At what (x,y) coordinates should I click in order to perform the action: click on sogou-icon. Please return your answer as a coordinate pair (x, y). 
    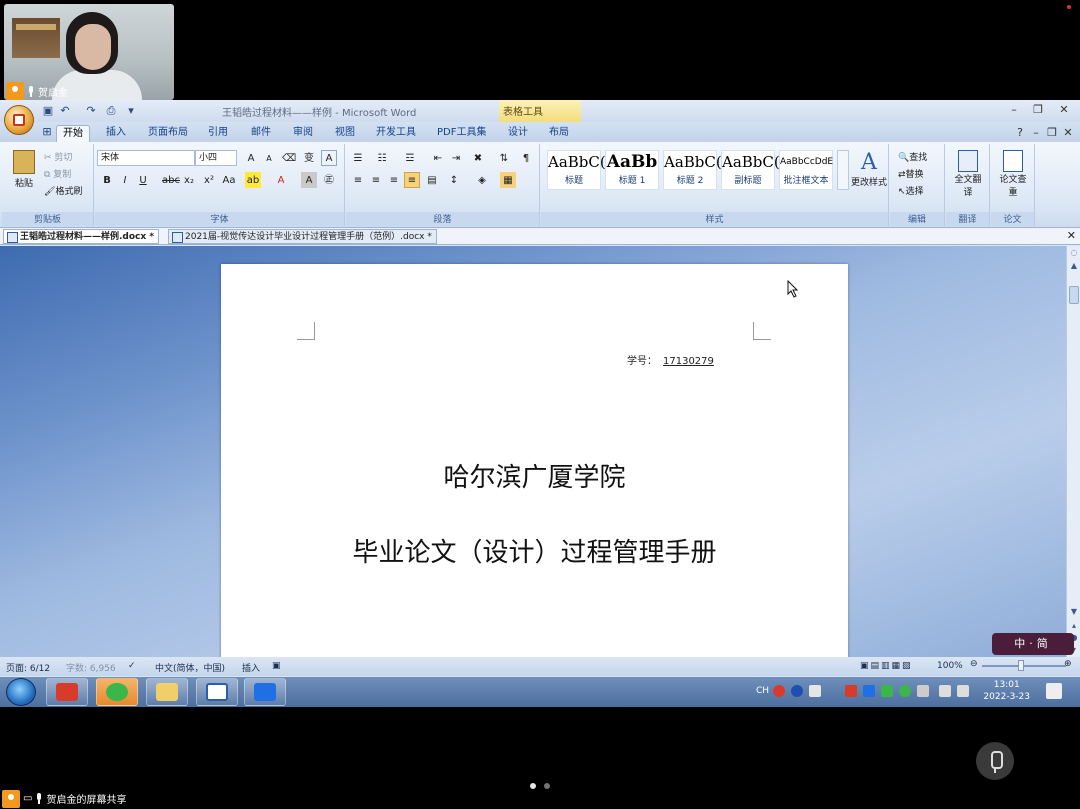
    Looking at the image, I should click on (779, 691).